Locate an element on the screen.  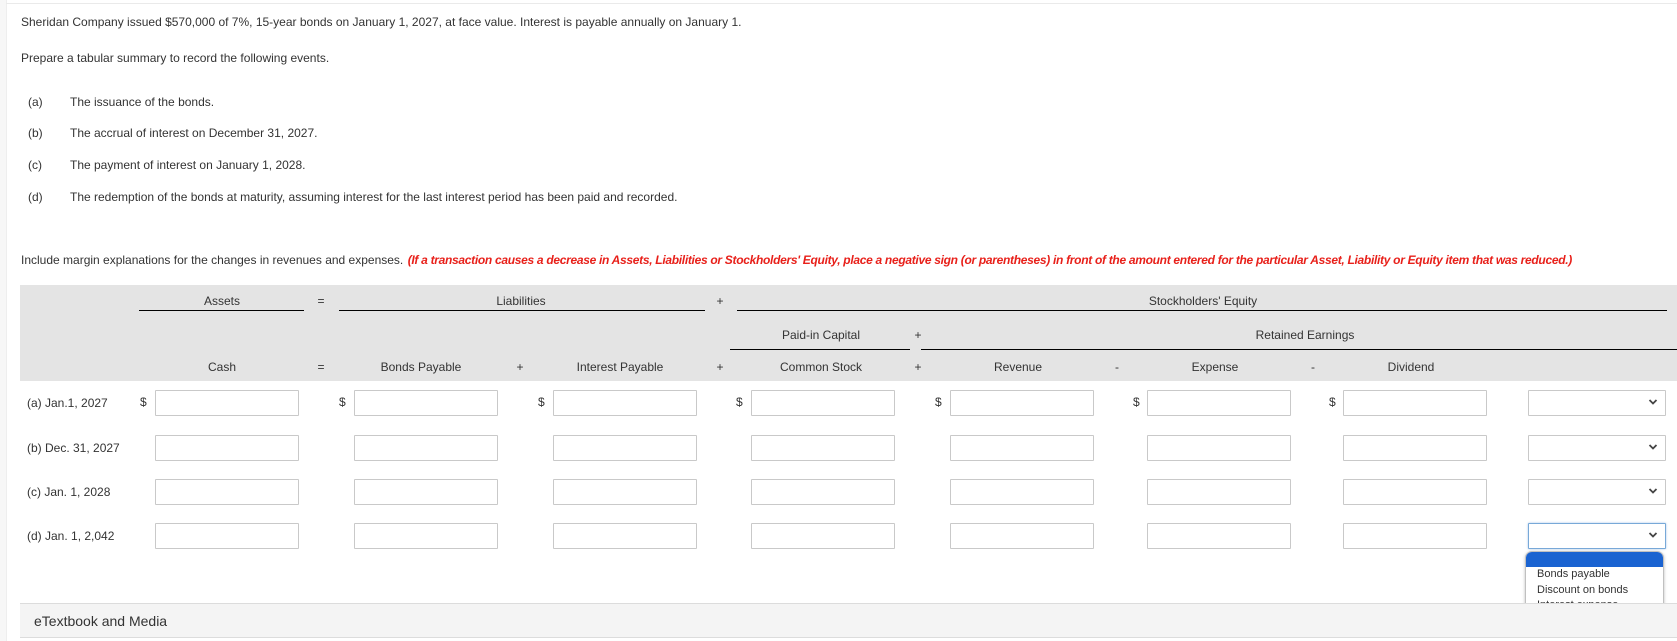
event-letter: (a) is located at coordinates (35, 102).